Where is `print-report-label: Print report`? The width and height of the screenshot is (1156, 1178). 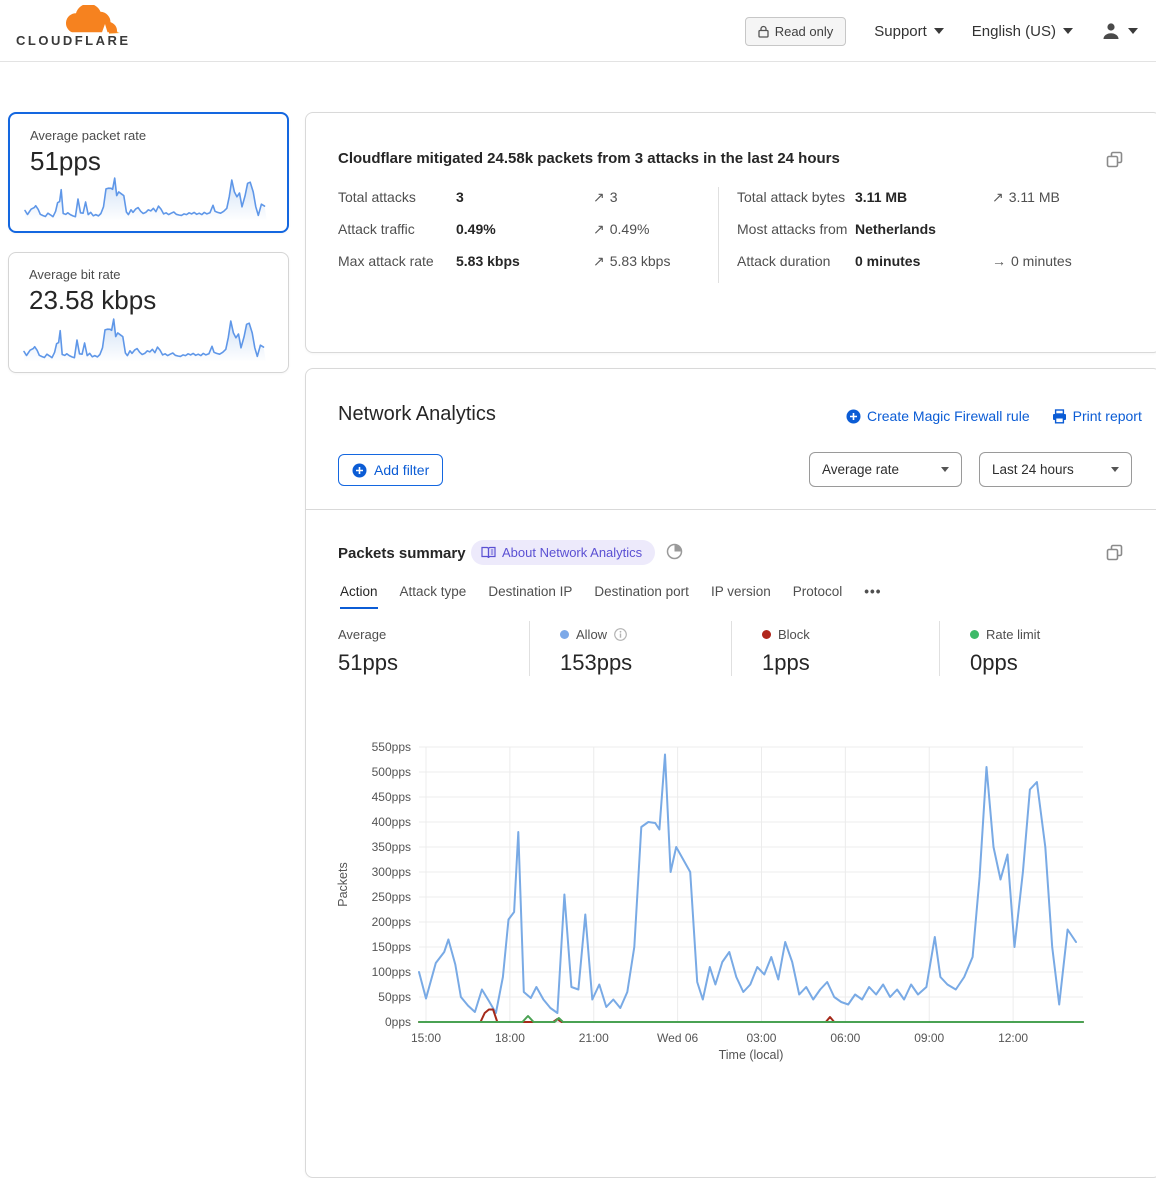
print-report-label: Print report is located at coordinates (1107, 416).